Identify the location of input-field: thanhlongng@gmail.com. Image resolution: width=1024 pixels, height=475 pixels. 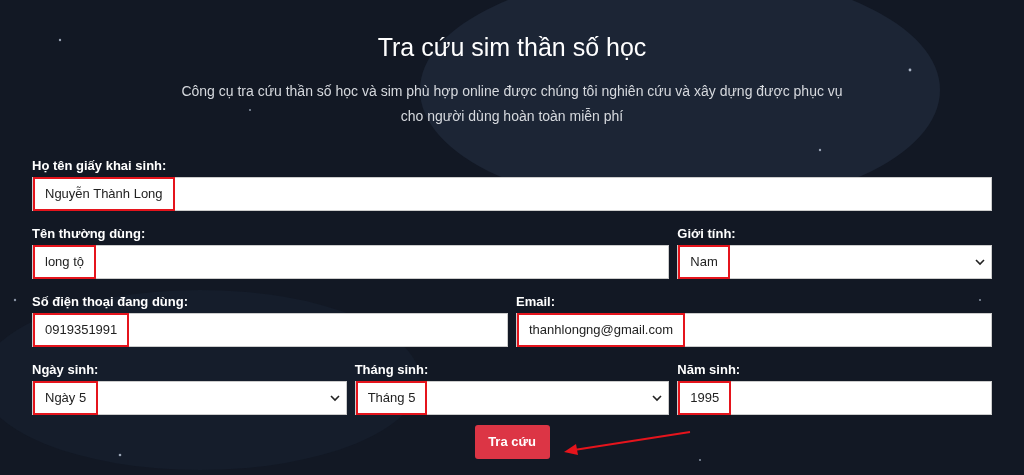
(754, 330).